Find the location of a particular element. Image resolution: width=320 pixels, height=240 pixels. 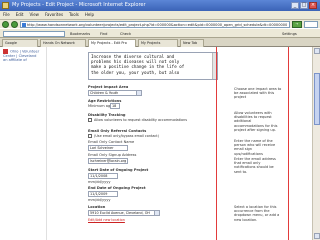

org-line-1: Ohio | Volunteer is located at coordinates (25, 51).